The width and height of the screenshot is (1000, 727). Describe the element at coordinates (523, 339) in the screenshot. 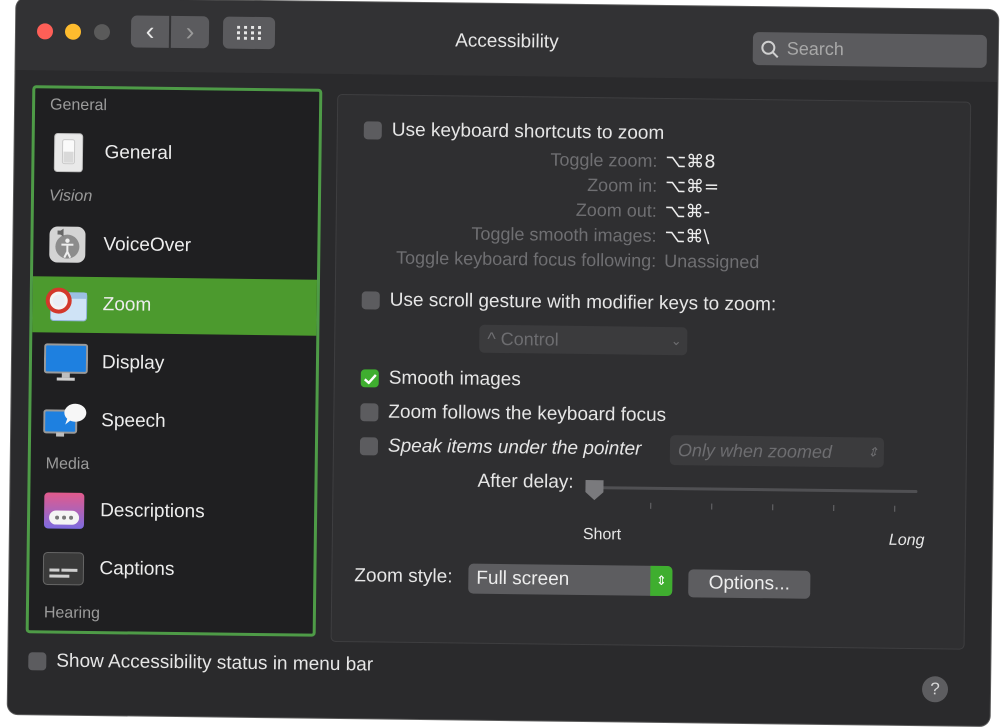

I see `modifier-key-value: ^ Control` at that location.